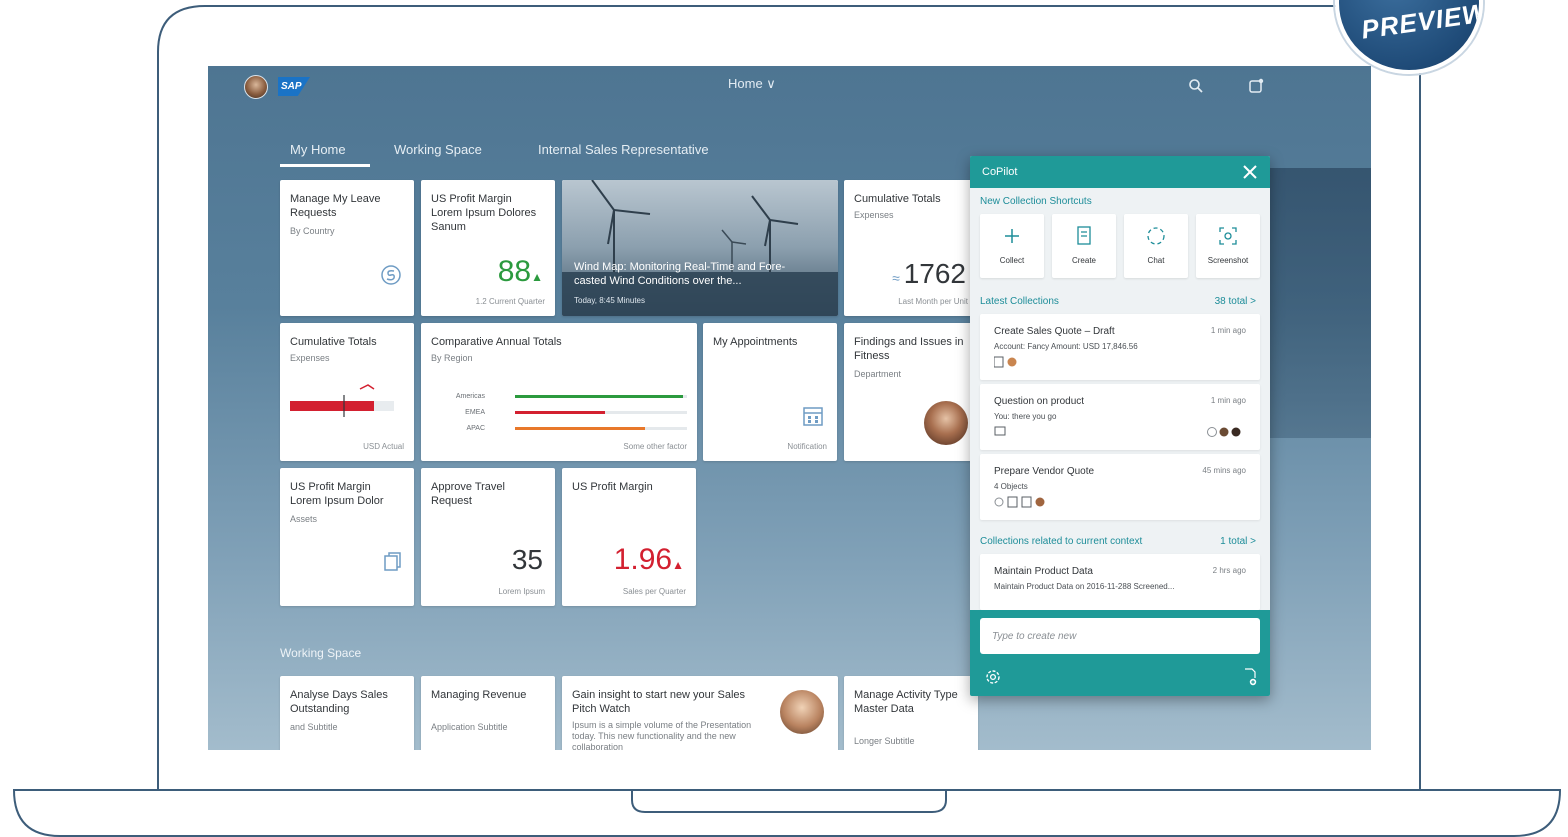 This screenshot has height=837, width=1568. Describe the element at coordinates (1043, 571) in the screenshot. I see `card-title: Maintain Product Data` at that location.